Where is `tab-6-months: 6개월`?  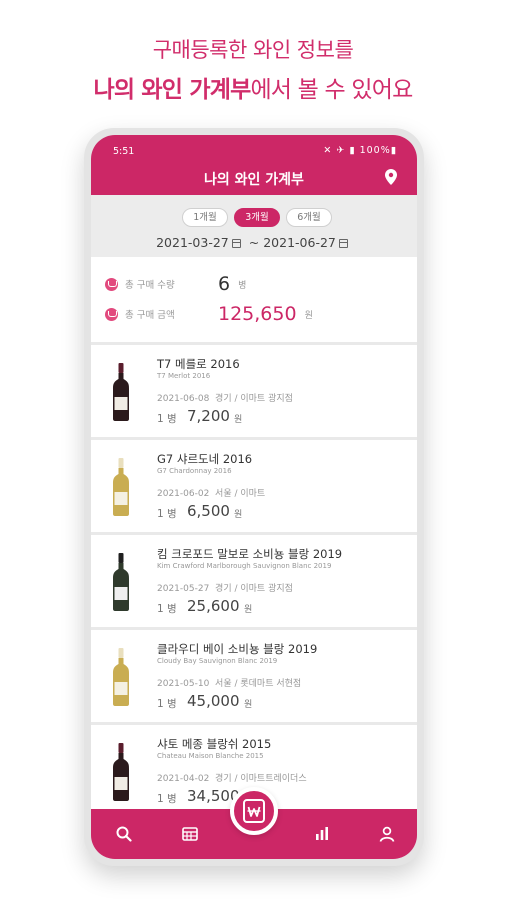
tab-6-months: 6개월 is located at coordinates (309, 217).